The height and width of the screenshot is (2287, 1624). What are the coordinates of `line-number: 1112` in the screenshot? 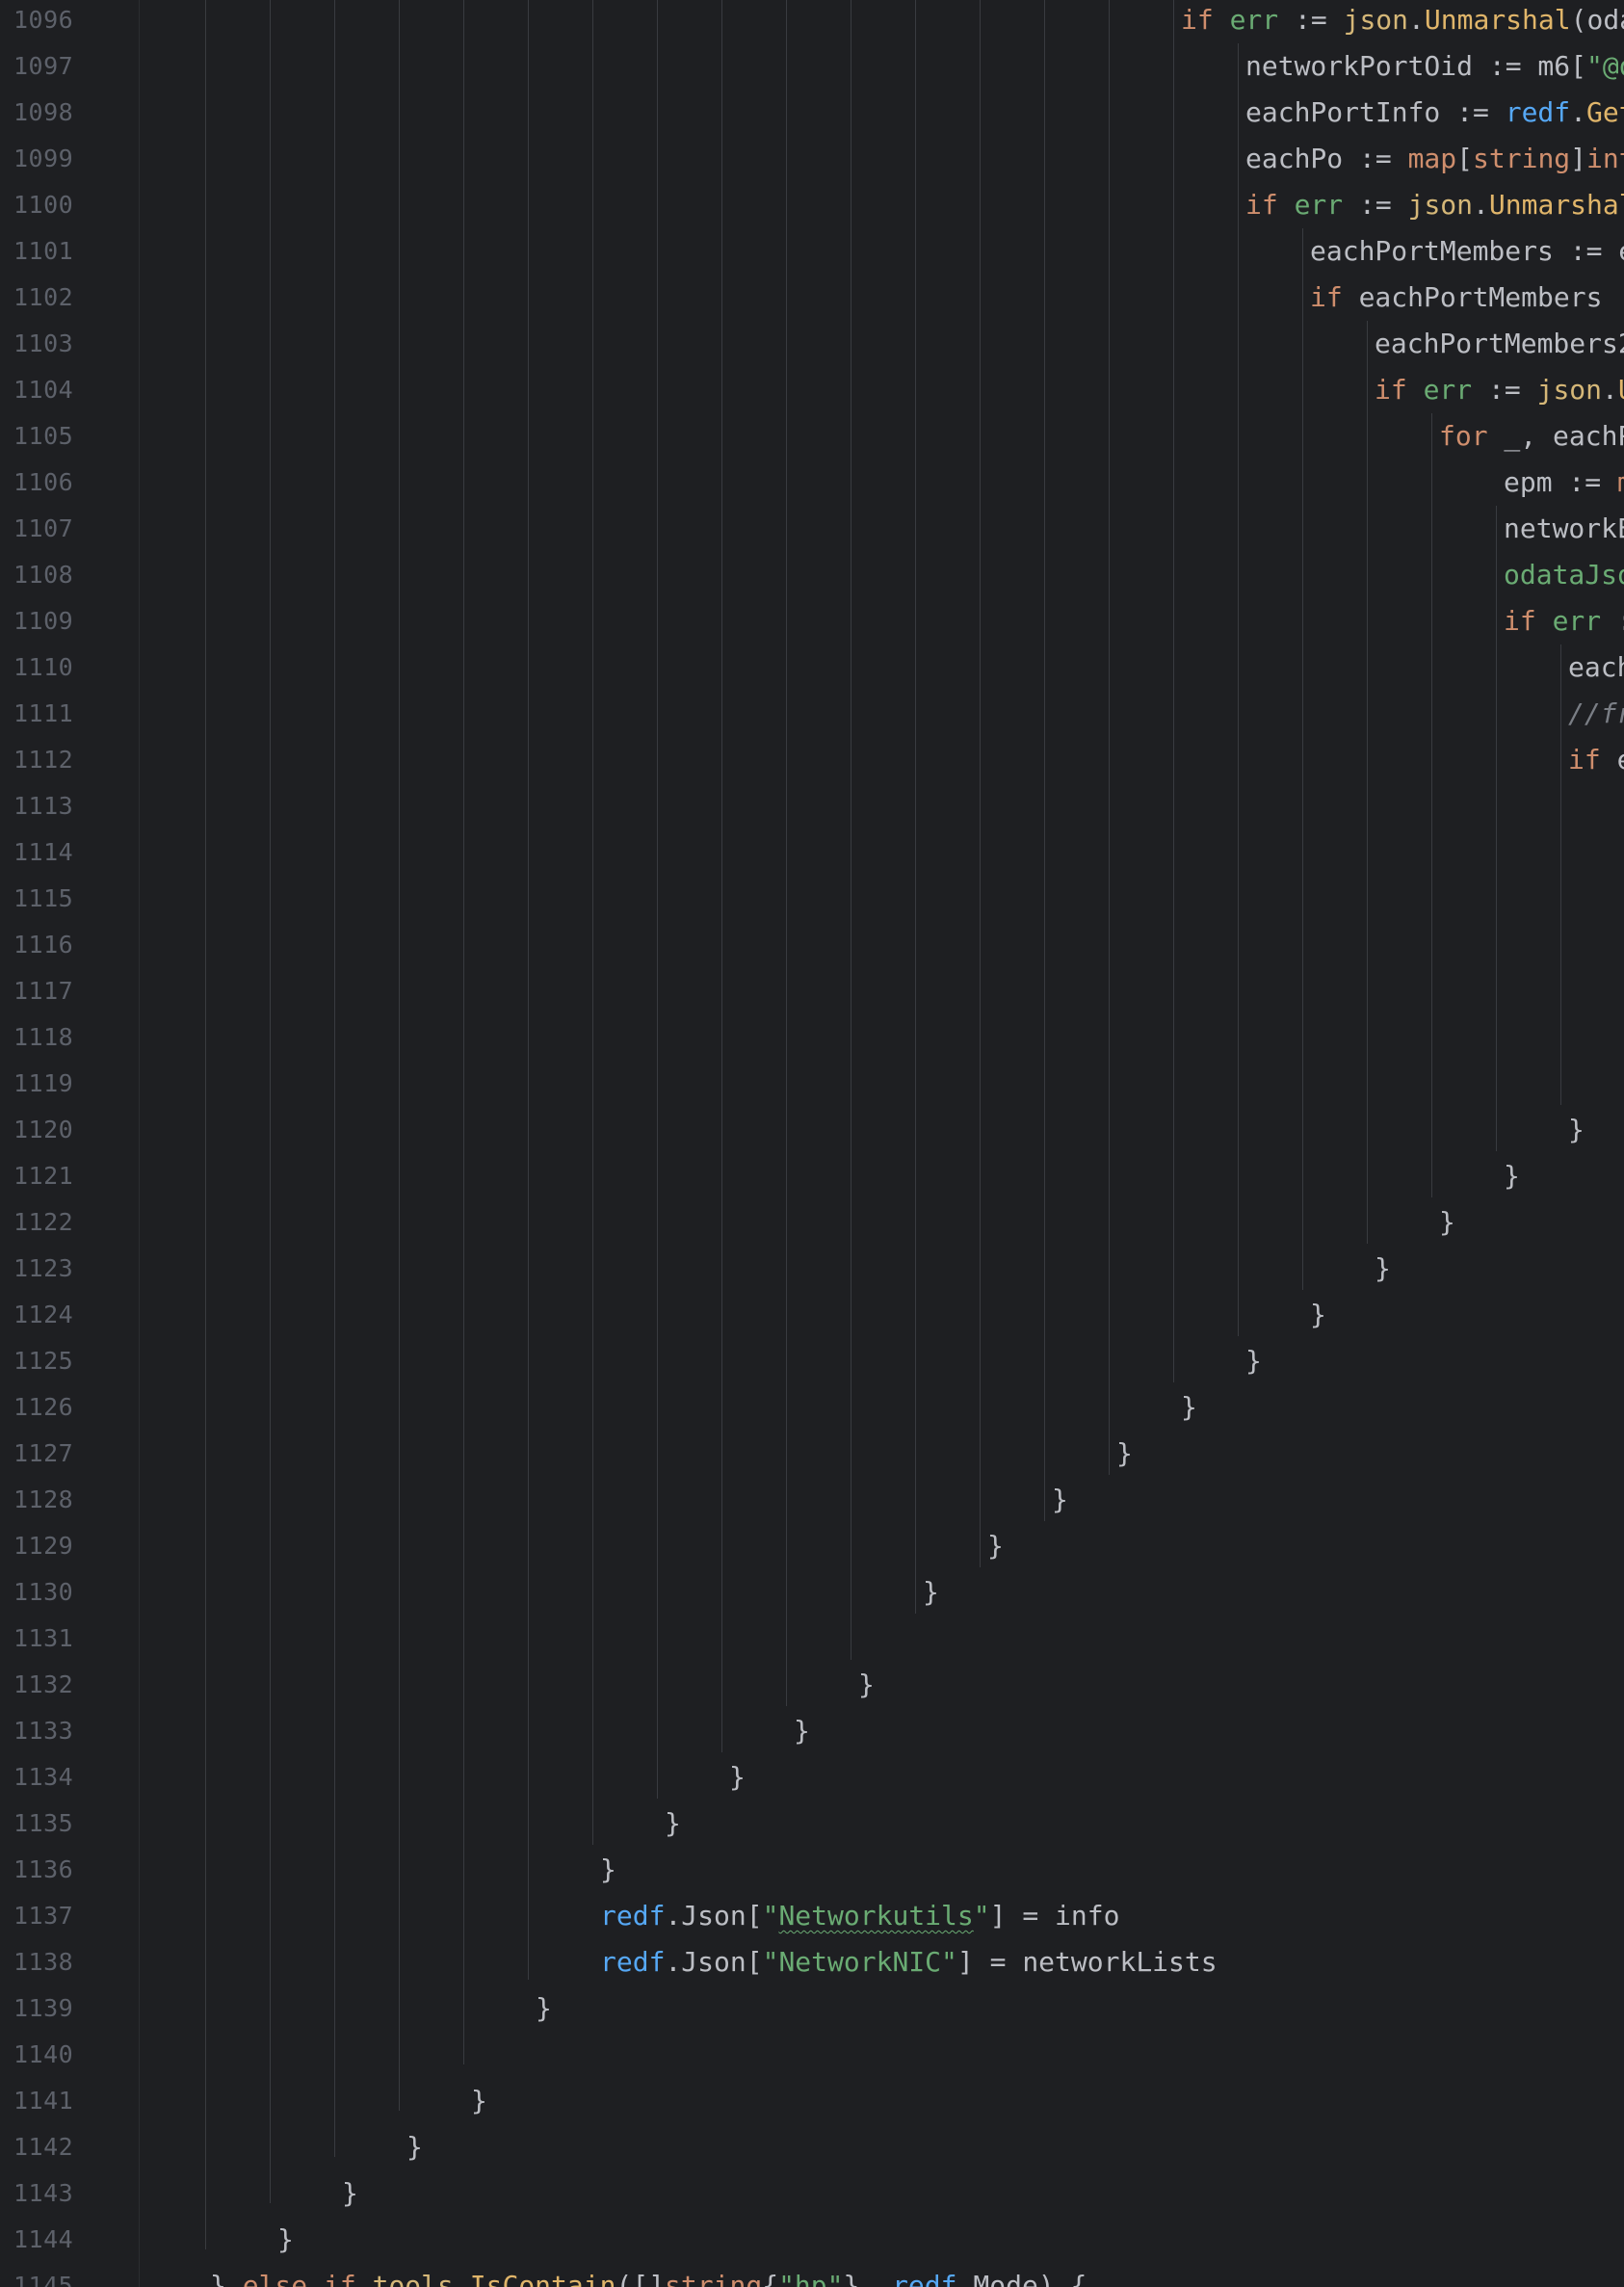 It's located at (43, 760).